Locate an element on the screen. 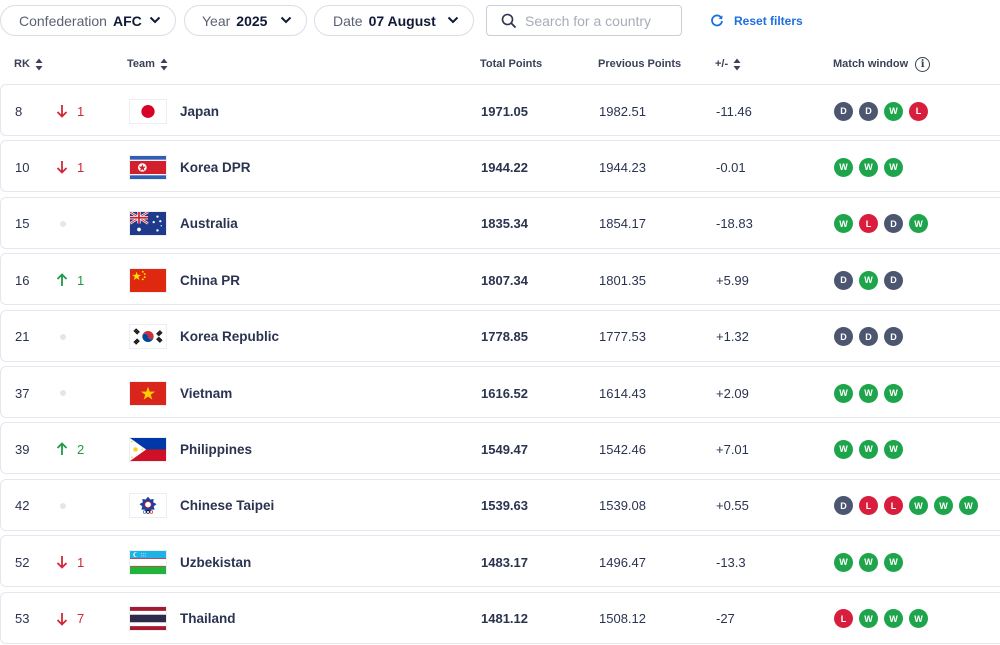  previous-points: 1542.46 is located at coordinates (622, 449).